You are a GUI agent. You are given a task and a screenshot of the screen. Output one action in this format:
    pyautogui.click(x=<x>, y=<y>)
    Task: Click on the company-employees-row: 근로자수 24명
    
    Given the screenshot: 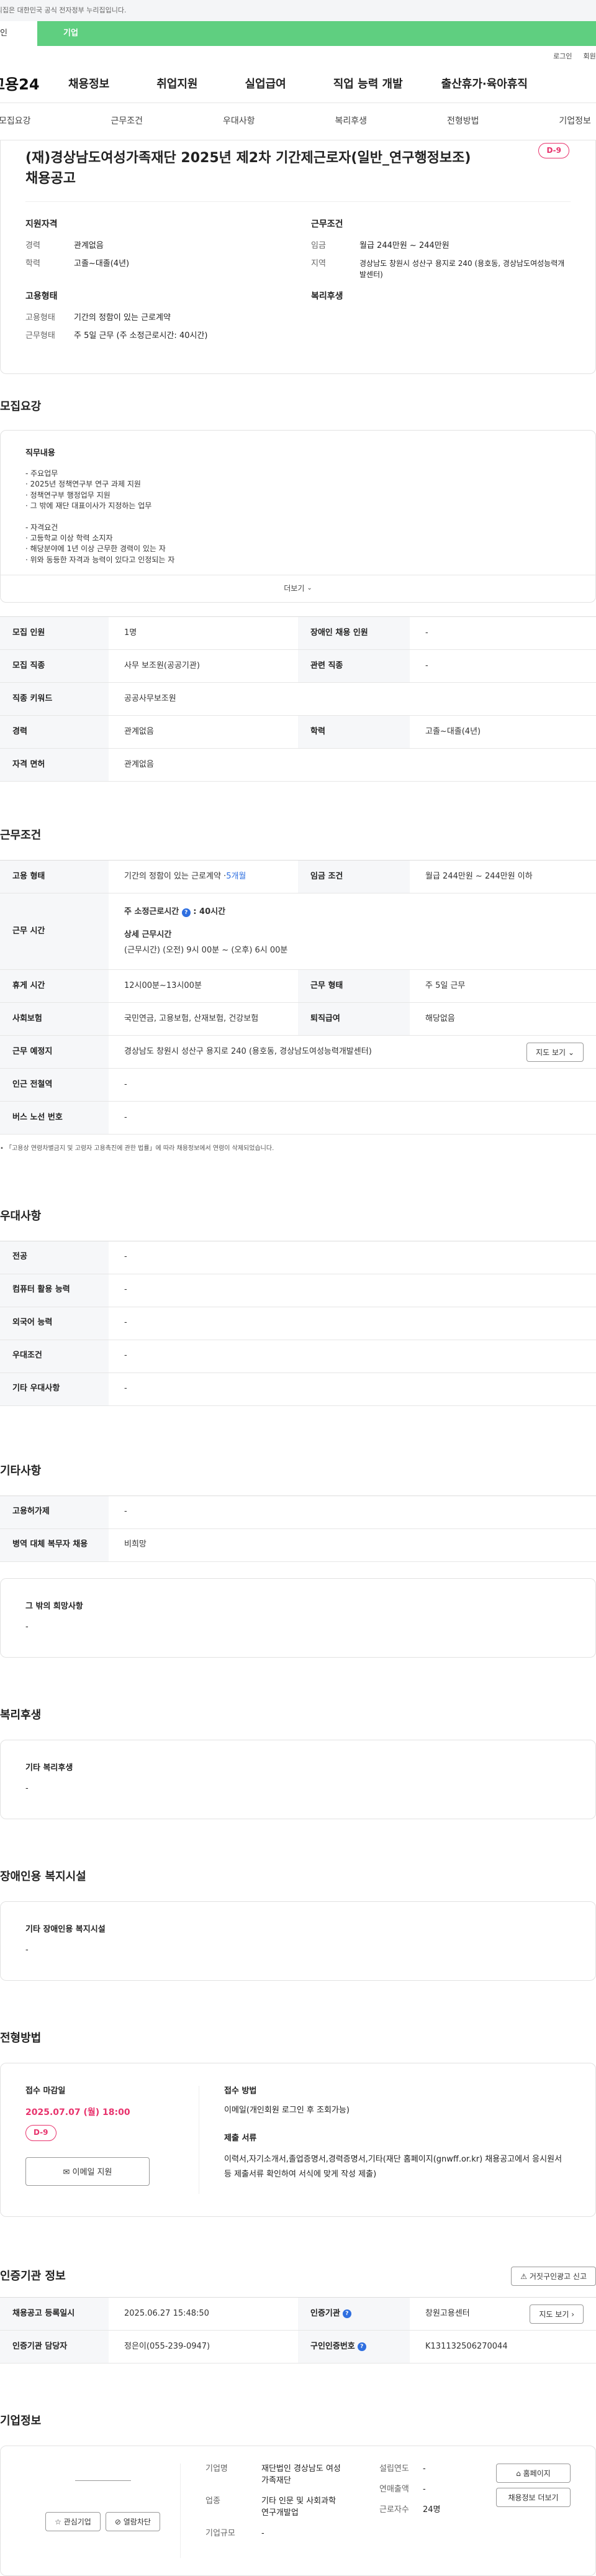 What is the action you would take?
    pyautogui.click(x=410, y=2509)
    